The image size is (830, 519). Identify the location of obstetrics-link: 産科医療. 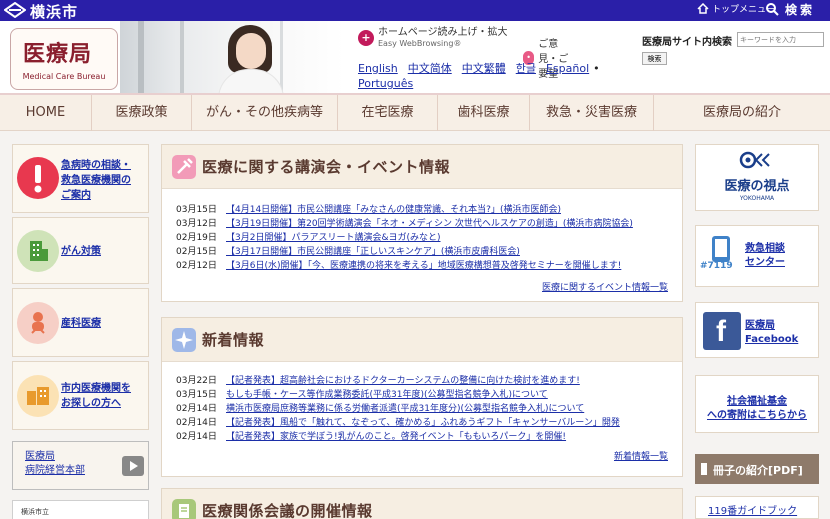
(80, 322).